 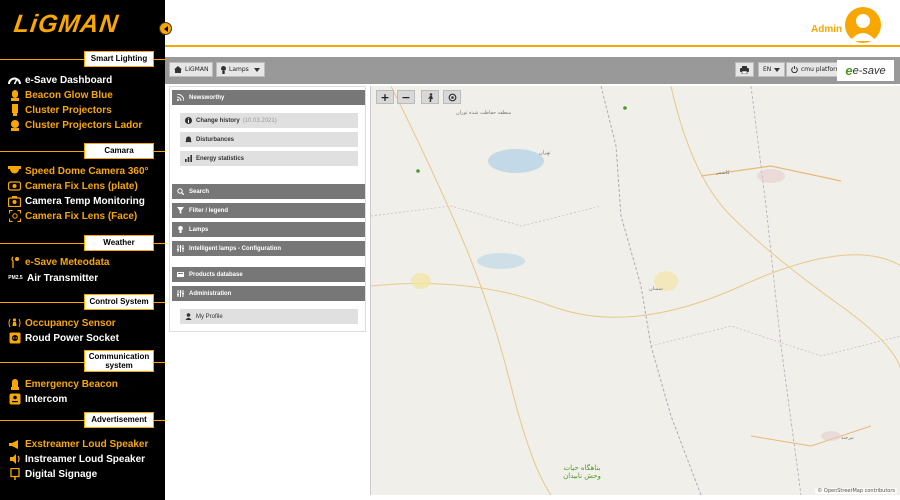 I want to click on measure-button, so click(x=430, y=97).